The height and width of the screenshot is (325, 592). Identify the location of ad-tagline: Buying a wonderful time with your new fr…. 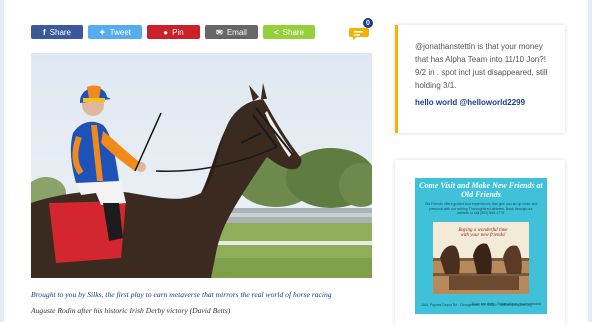
(483, 233).